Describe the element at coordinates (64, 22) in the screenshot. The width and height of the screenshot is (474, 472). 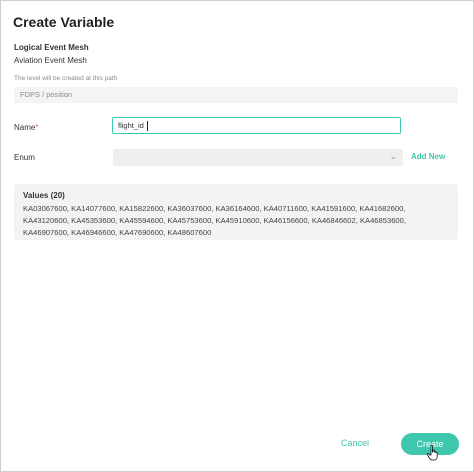
I see `dialog-title: Create Variable` at that location.